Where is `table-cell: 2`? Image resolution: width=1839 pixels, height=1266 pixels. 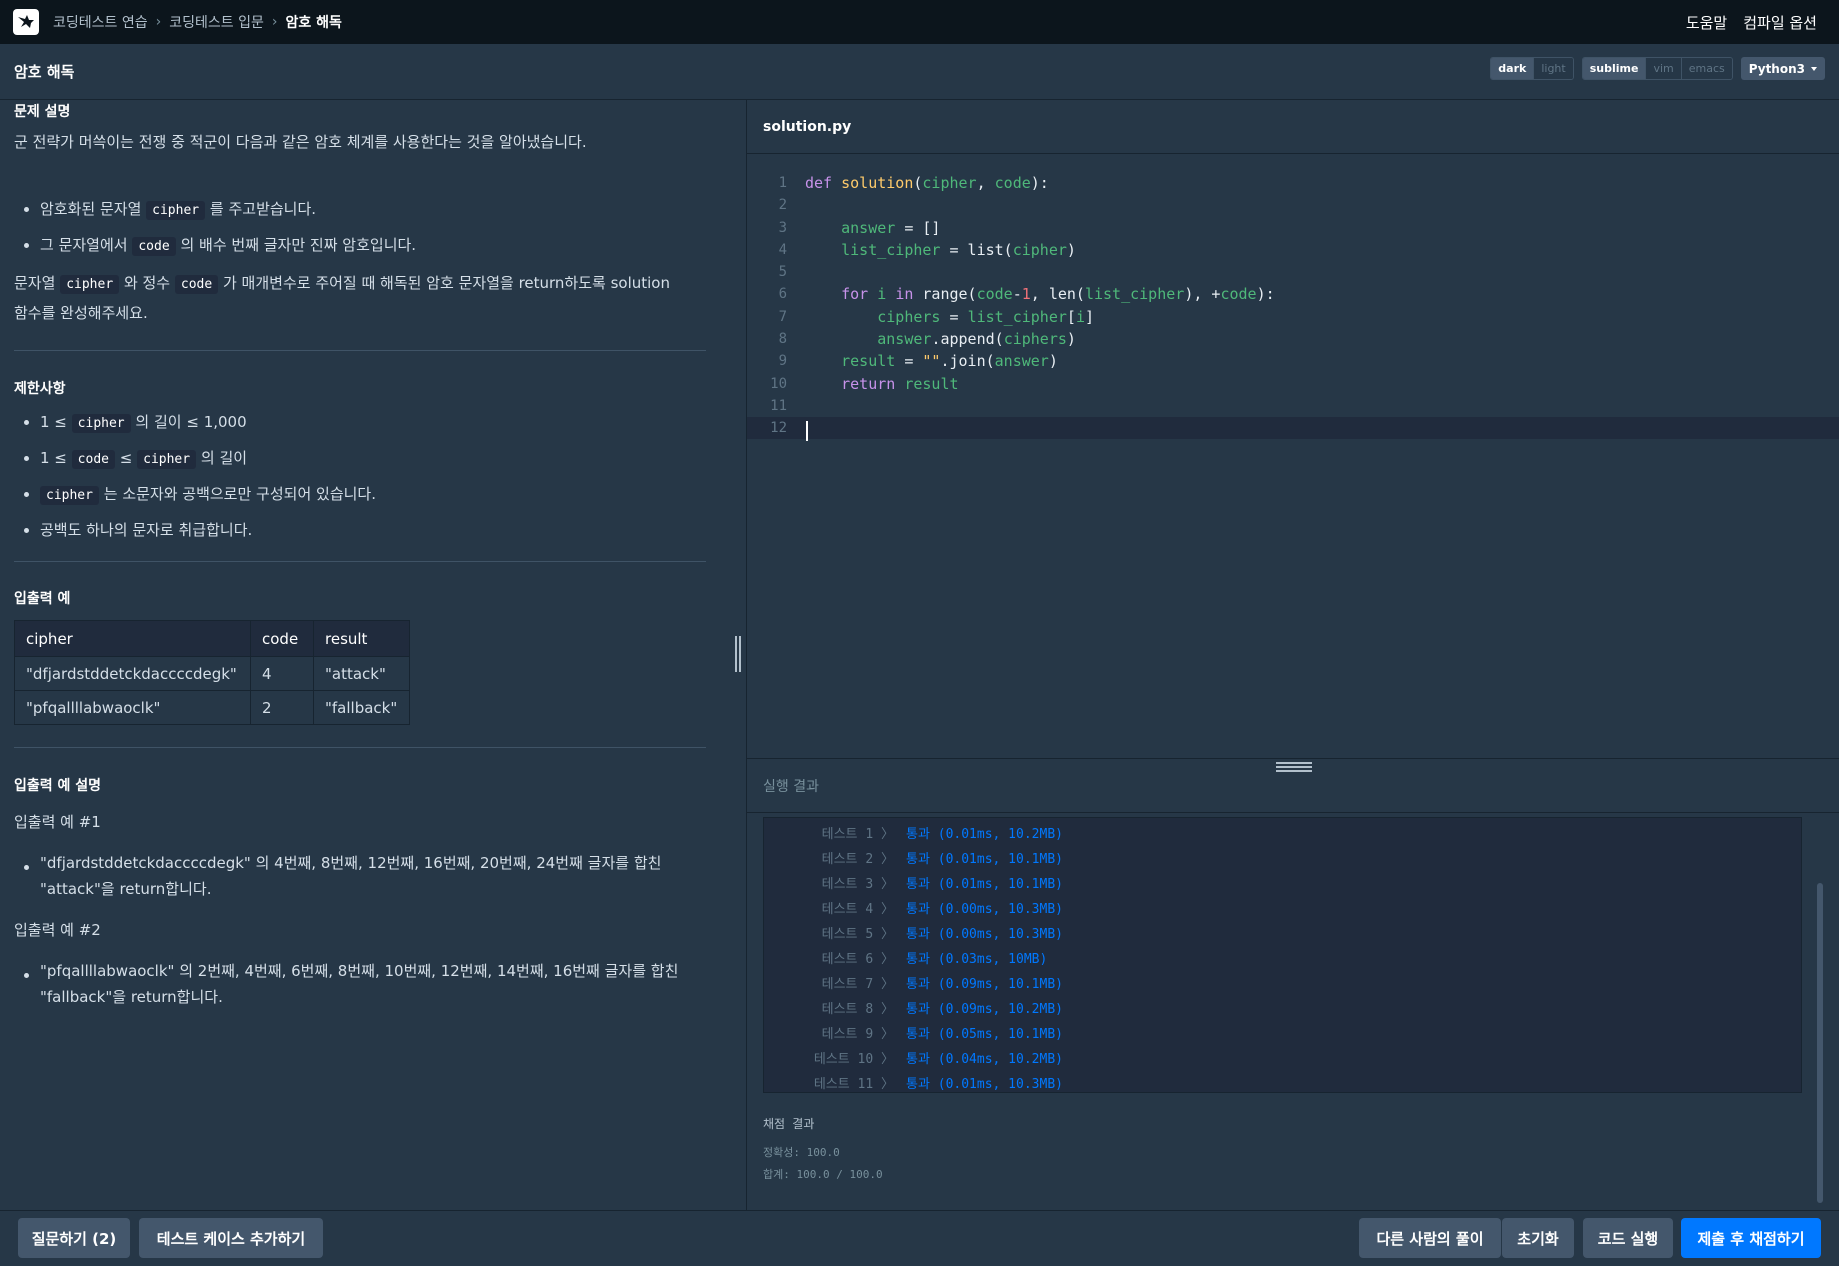 table-cell: 2 is located at coordinates (282, 707).